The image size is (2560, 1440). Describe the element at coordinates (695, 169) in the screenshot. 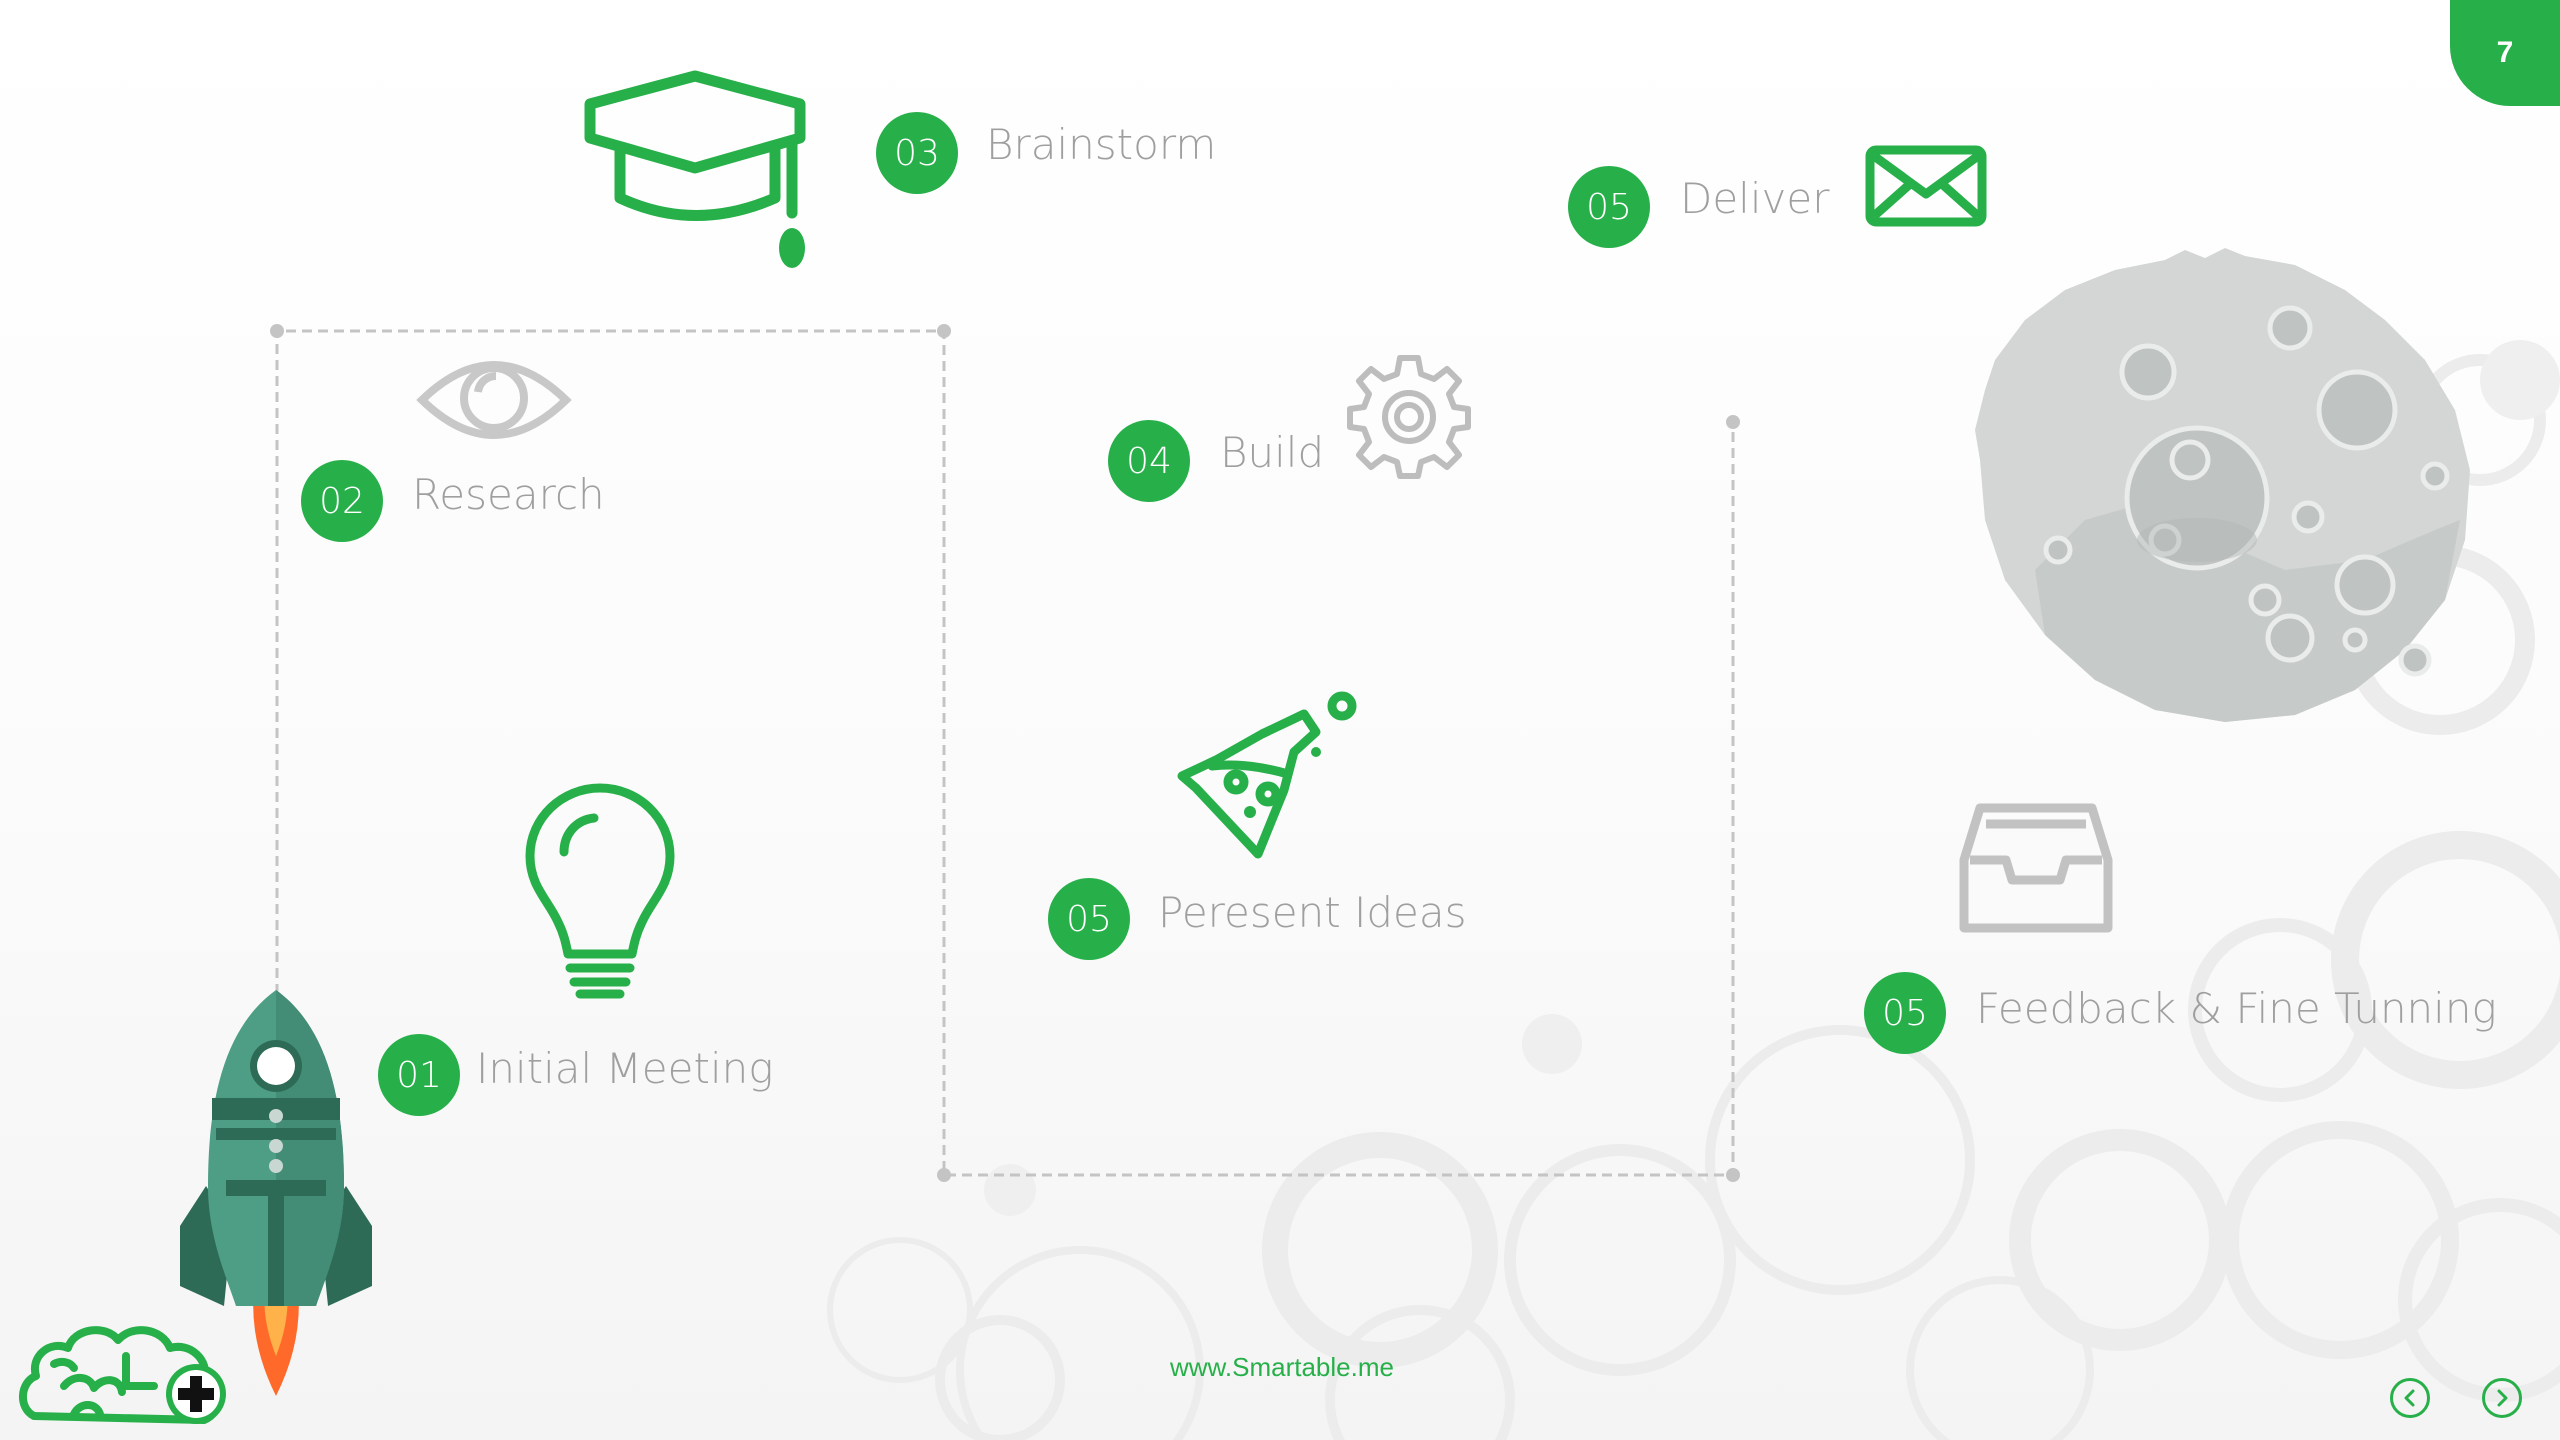

I see `graduation-cap-icon` at that location.